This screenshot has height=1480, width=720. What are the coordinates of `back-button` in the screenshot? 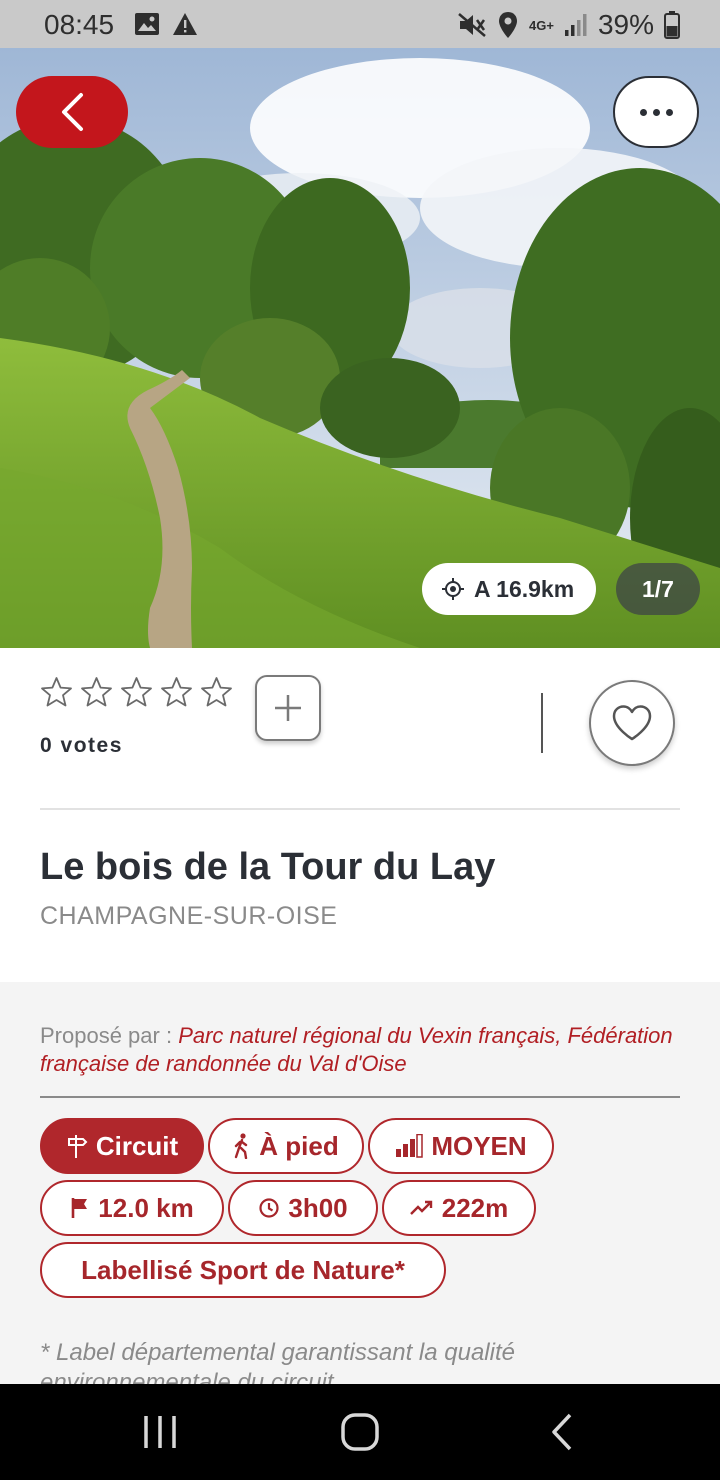 It's located at (72, 112).